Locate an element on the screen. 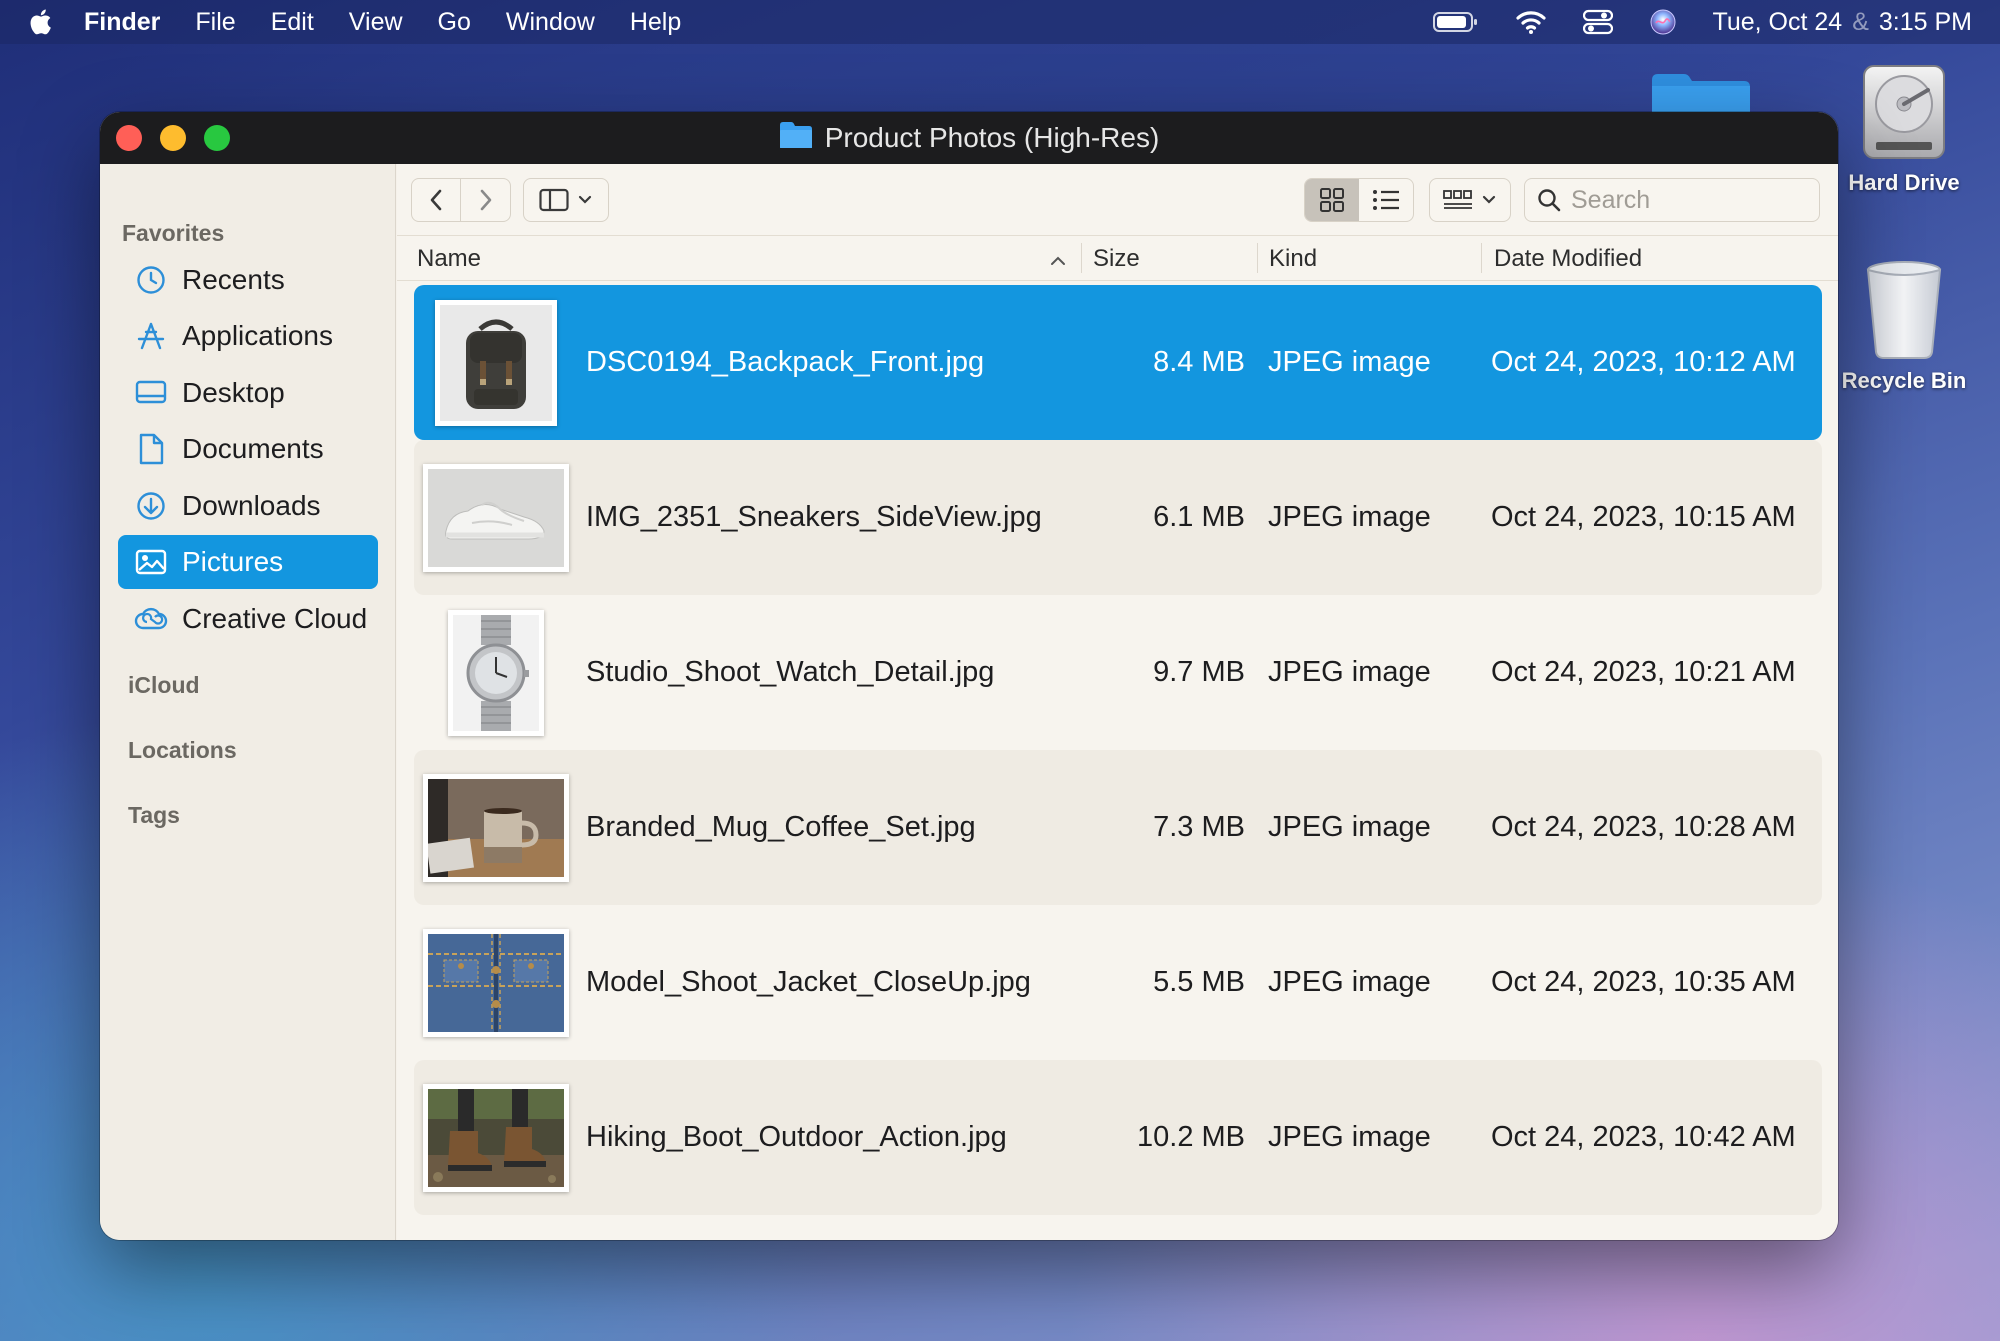 The height and width of the screenshot is (1341, 2000). apple-menu-icon is located at coordinates (41, 22).